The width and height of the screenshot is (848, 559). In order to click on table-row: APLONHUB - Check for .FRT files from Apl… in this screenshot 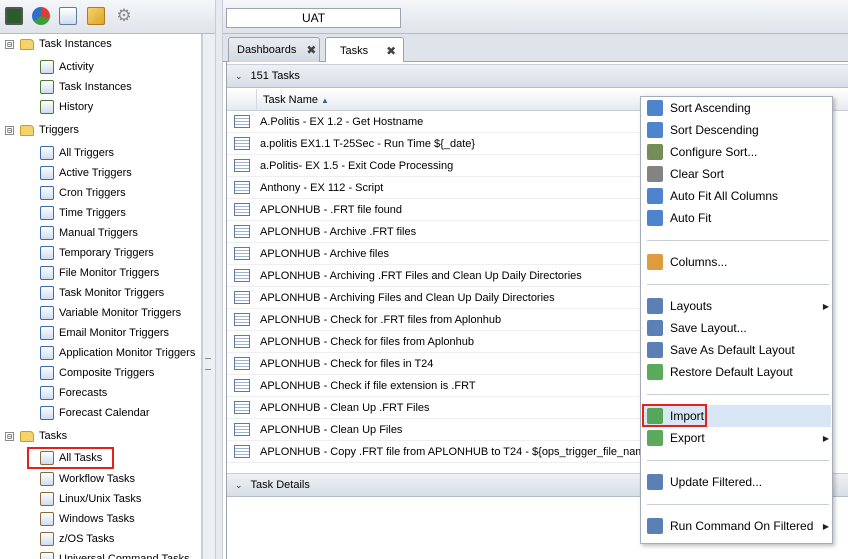, I will do `click(434, 320)`.